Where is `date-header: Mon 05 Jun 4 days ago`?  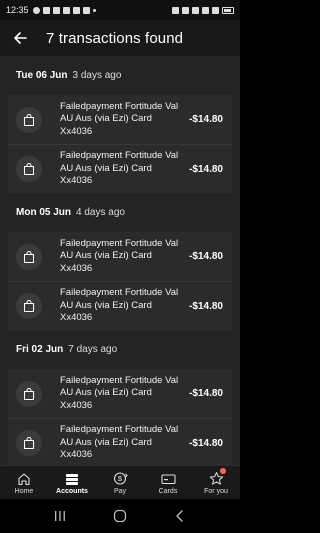 date-header: Mon 05 Jun 4 days ago is located at coordinates (120, 212).